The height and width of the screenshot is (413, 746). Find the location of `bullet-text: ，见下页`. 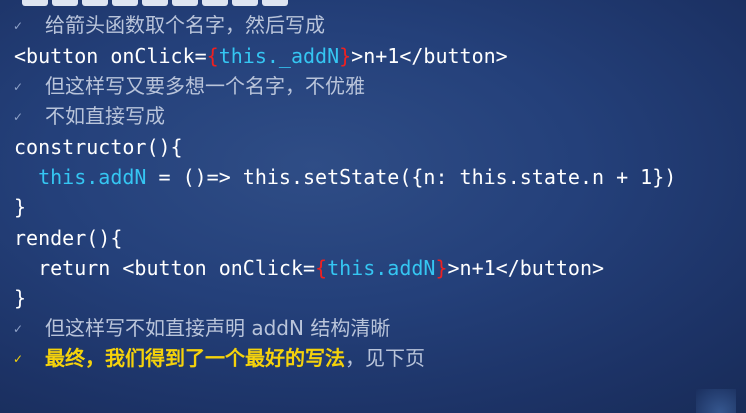

bullet-text: ，见下页 is located at coordinates (385, 358).